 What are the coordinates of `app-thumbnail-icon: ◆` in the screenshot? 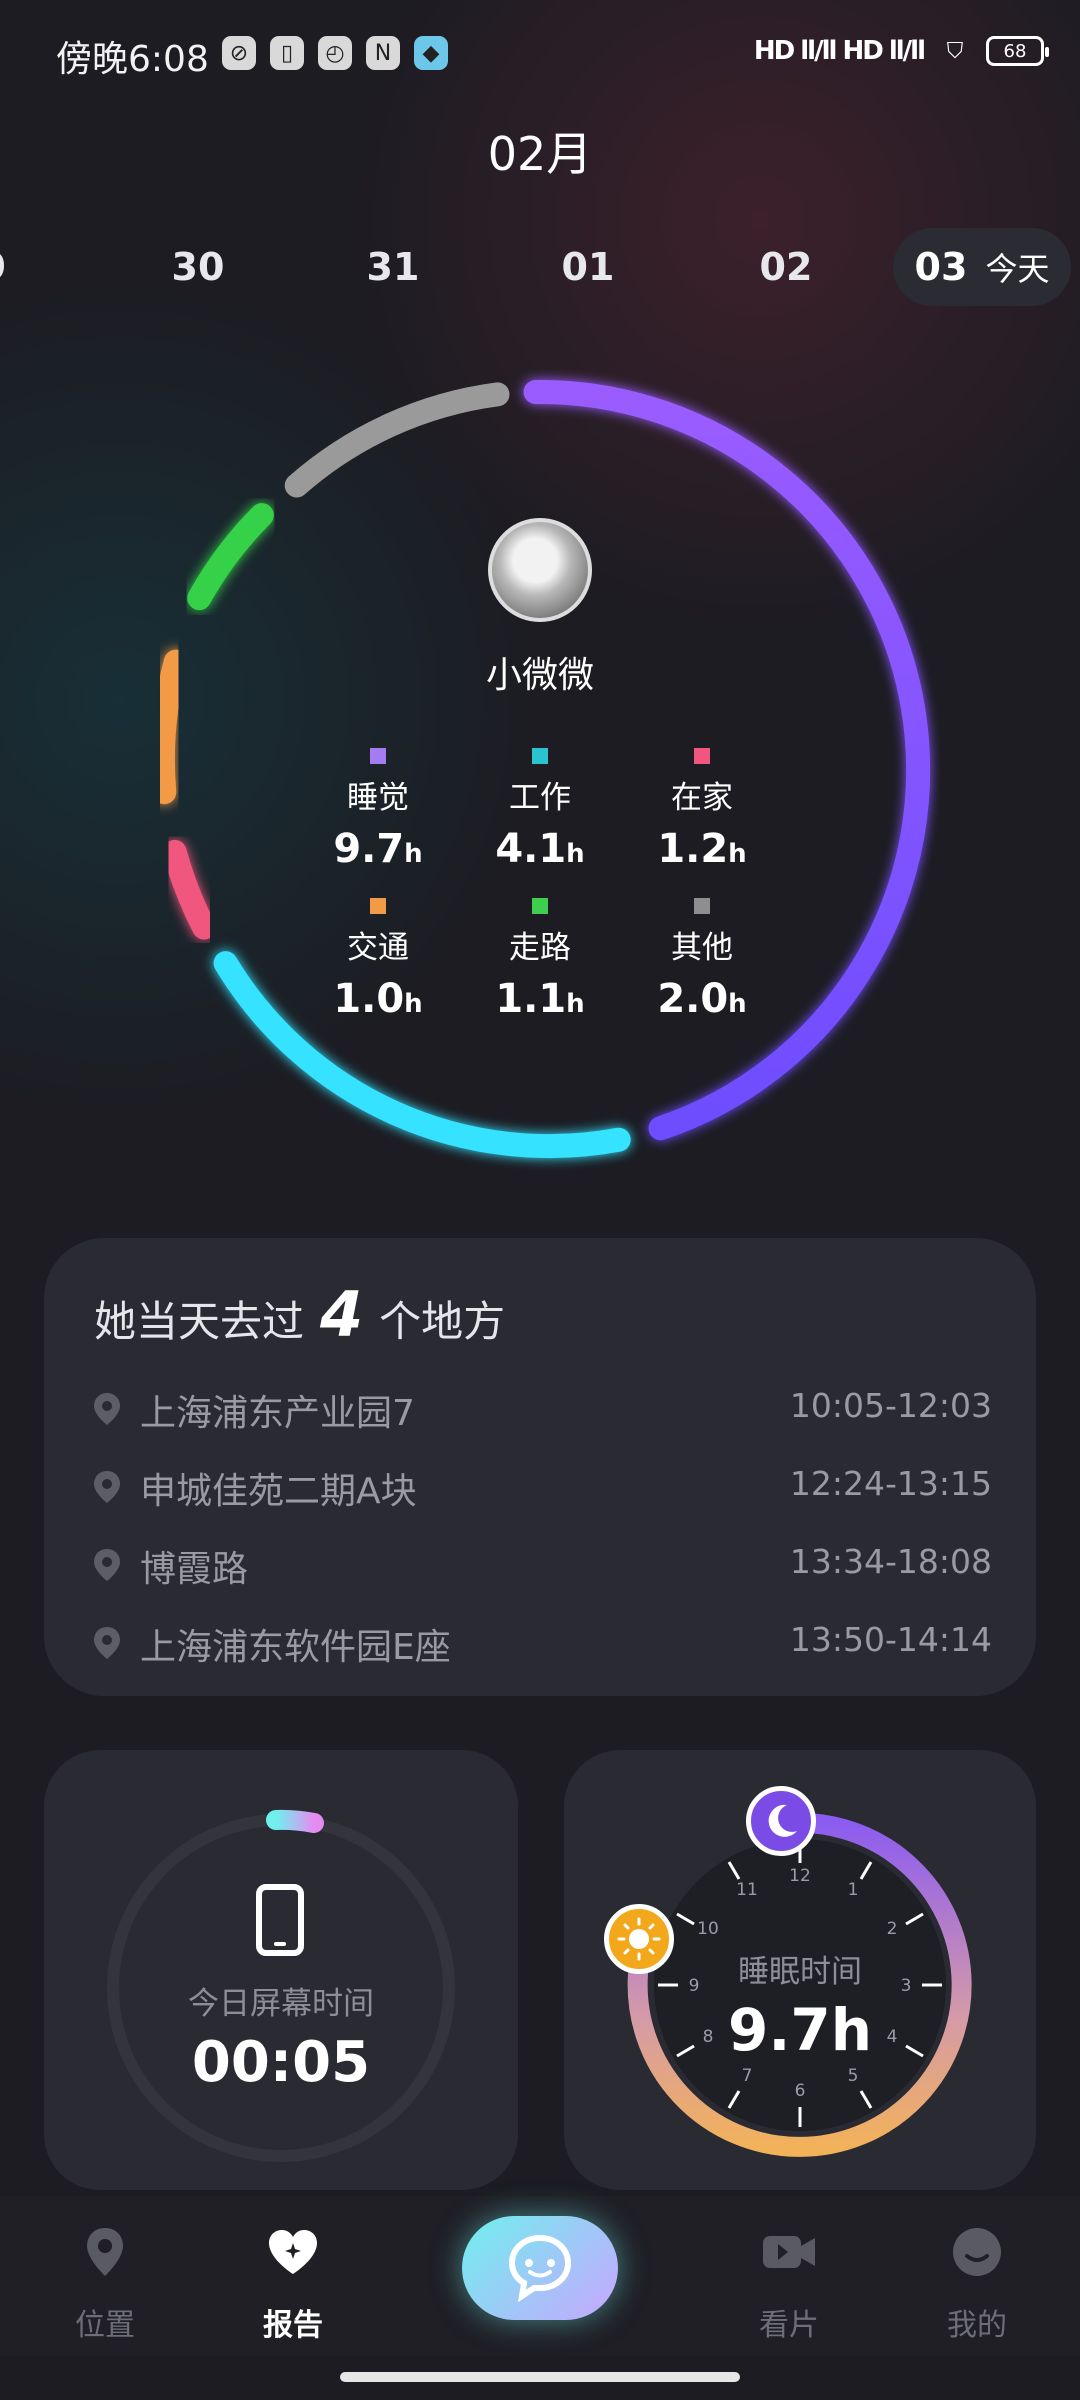 It's located at (431, 53).